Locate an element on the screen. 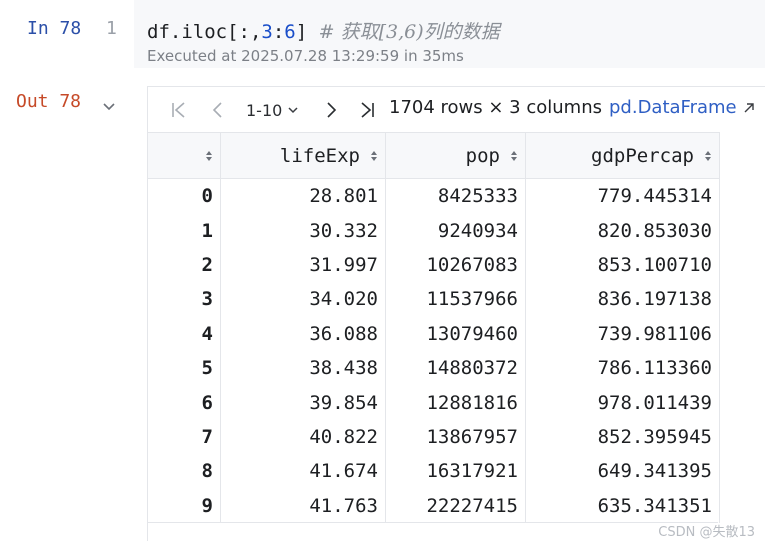  row-index: 9 is located at coordinates (184, 505).